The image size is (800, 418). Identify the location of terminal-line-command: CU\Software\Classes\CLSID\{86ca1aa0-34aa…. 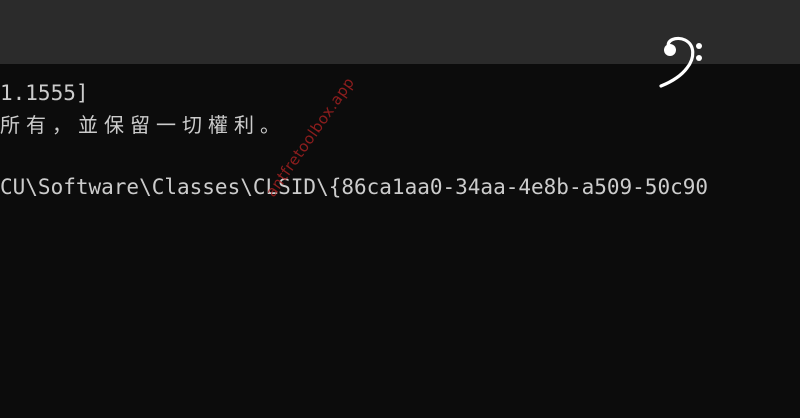
(354, 187).